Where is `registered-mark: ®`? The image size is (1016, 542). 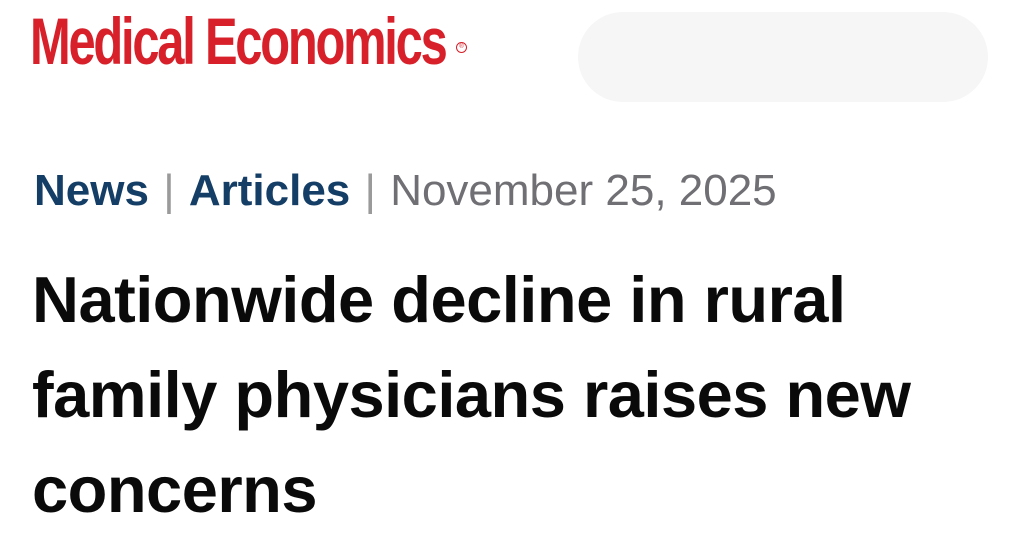
registered-mark: ® is located at coordinates (461, 47).